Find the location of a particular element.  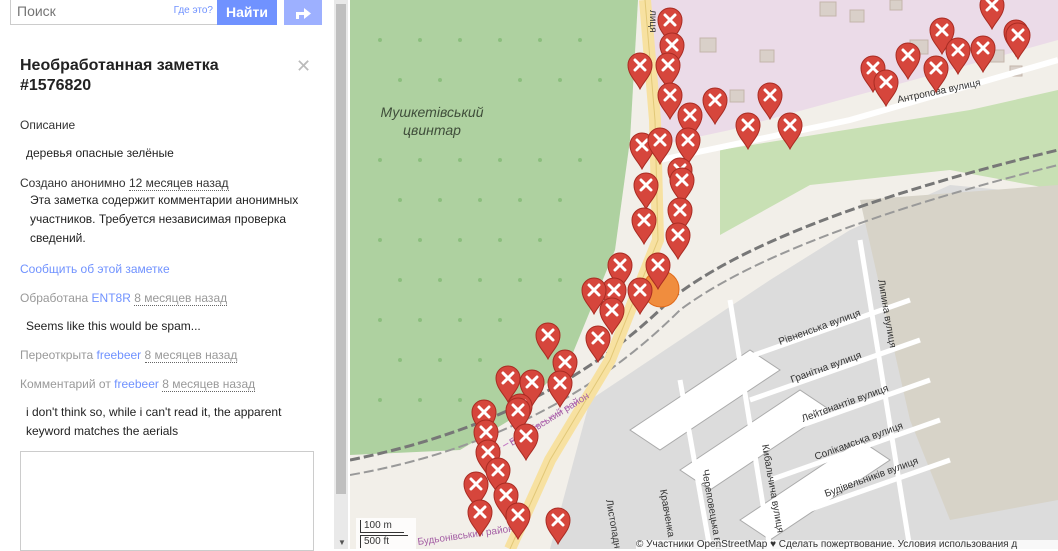

scale-metric: 100 m is located at coordinates (382, 526).